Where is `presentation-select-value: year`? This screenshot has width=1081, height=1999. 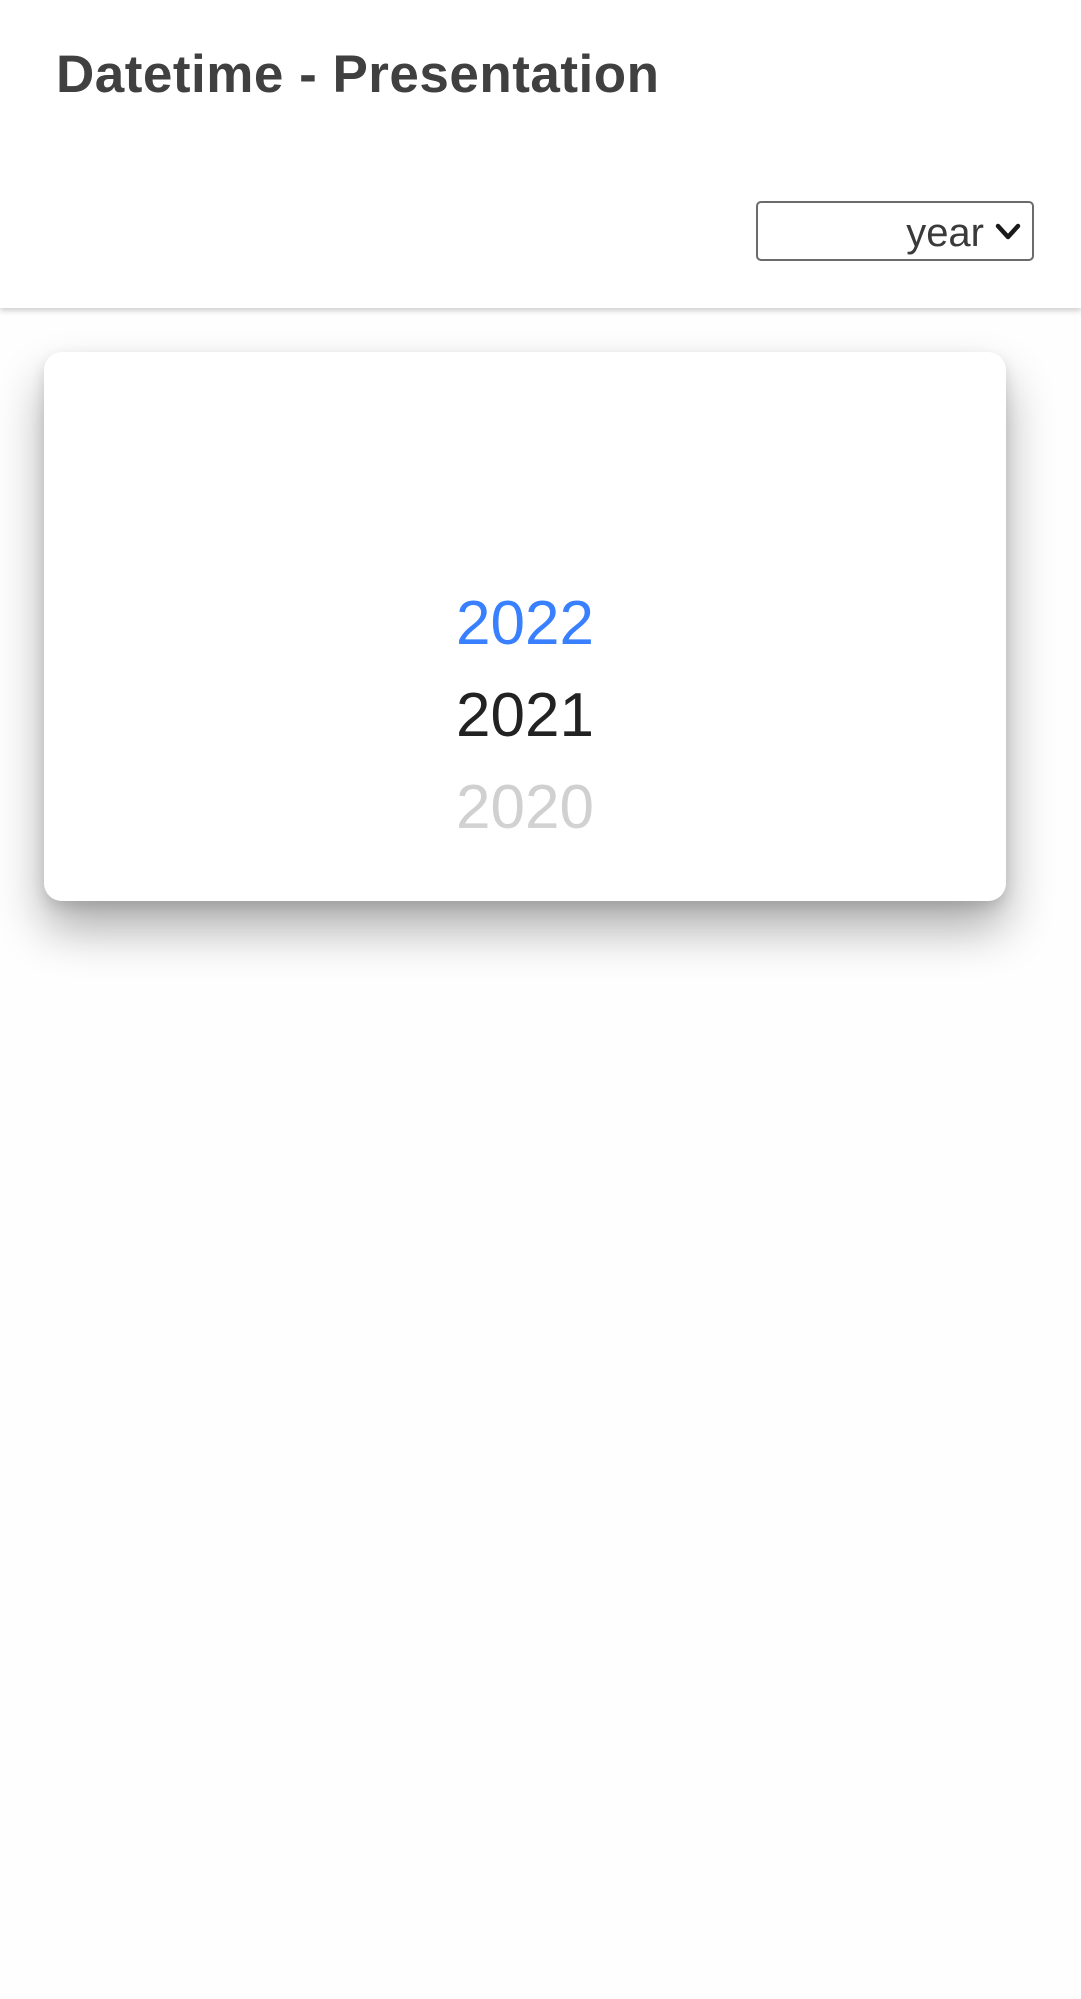
presentation-select-value: year is located at coordinates (945, 233).